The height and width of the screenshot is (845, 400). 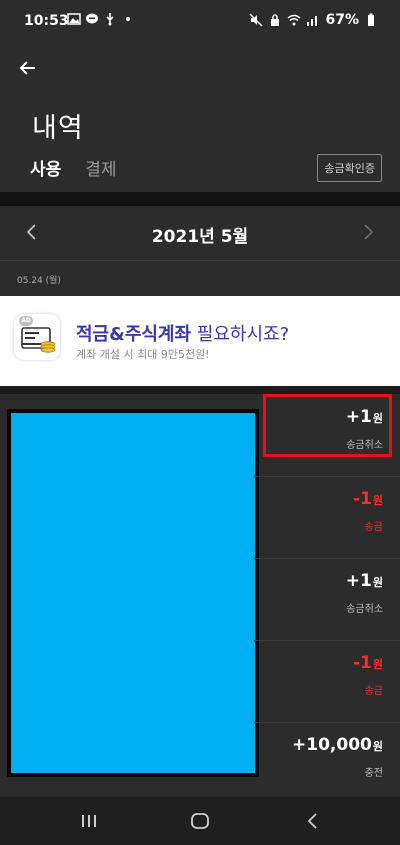 I want to click on system-indicators: 67%, so click(x=313, y=20).